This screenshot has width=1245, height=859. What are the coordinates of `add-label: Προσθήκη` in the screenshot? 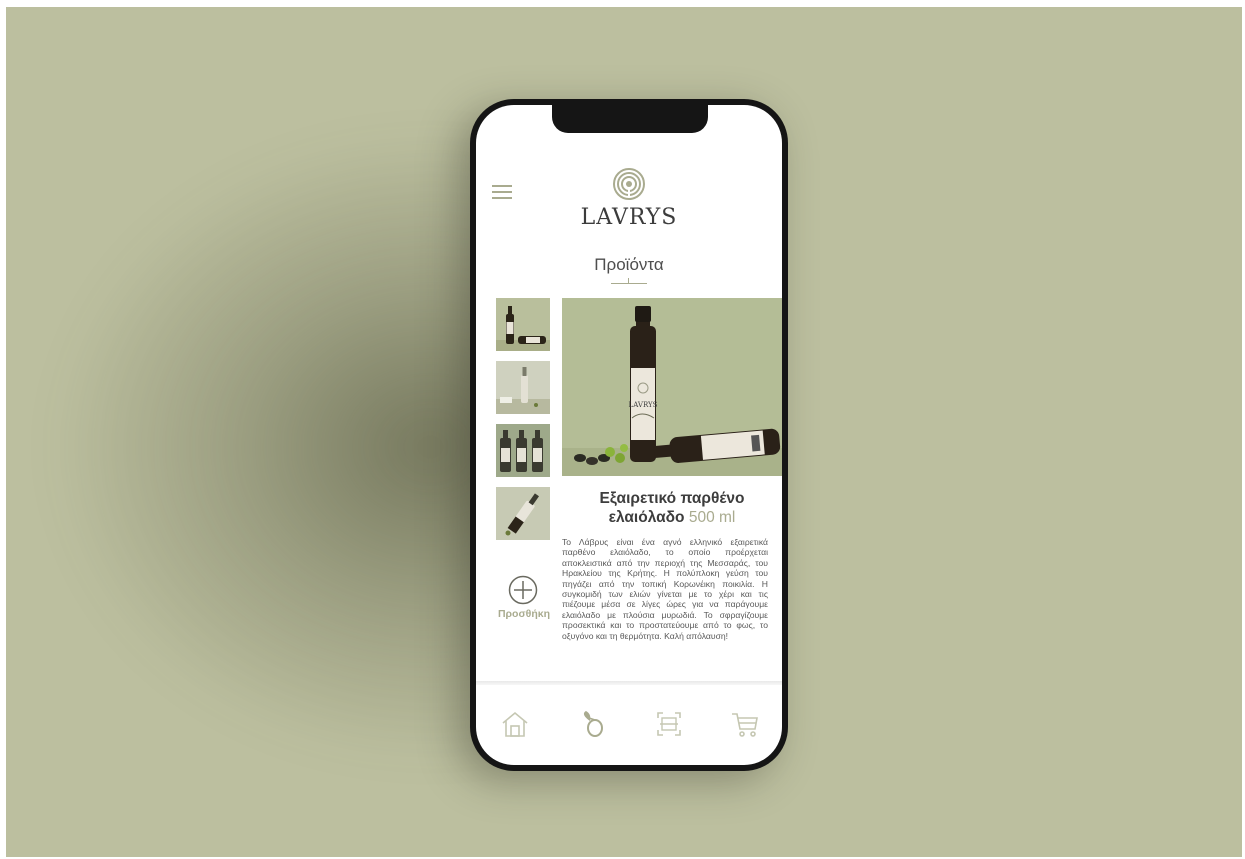 It's located at (524, 614).